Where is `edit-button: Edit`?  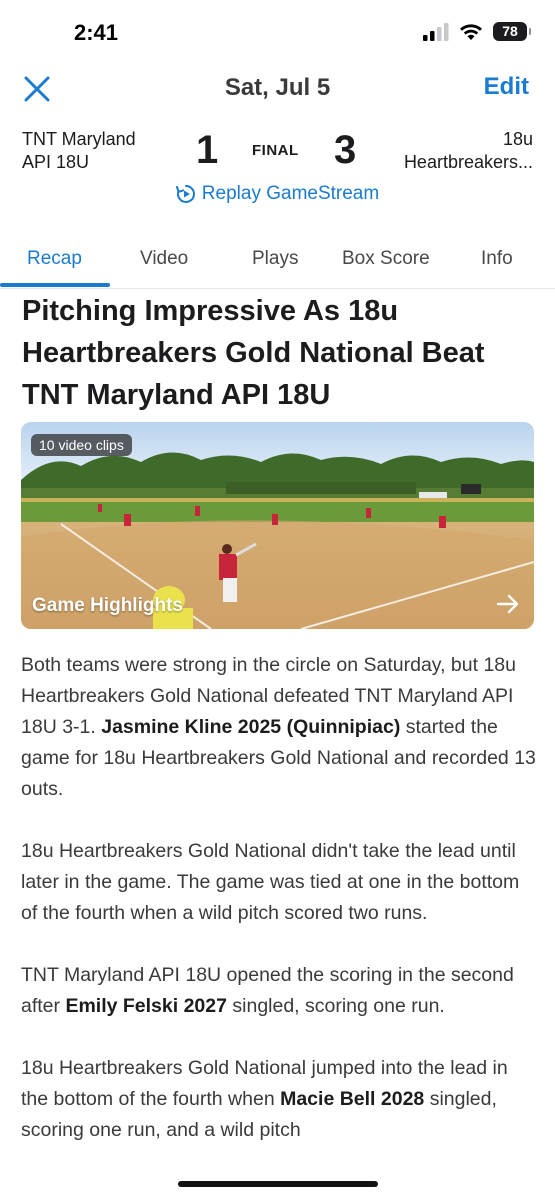 edit-button: Edit is located at coordinates (506, 87).